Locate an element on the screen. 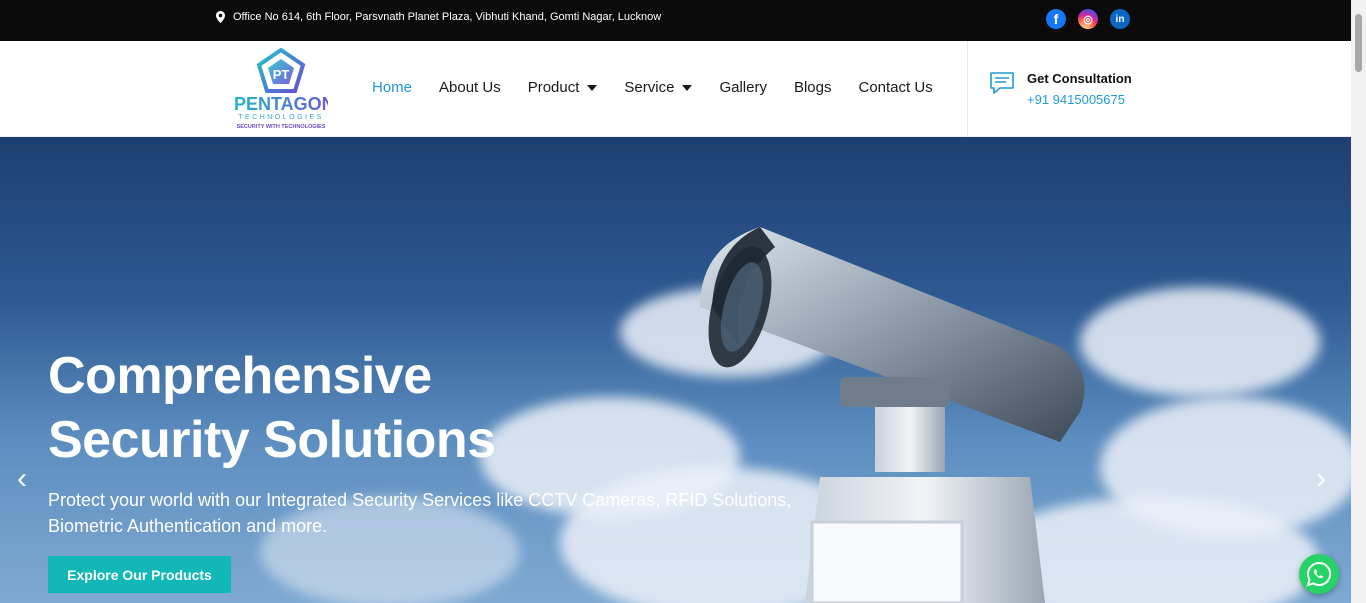  consultation-title: Get Consultation is located at coordinates (1079, 78).